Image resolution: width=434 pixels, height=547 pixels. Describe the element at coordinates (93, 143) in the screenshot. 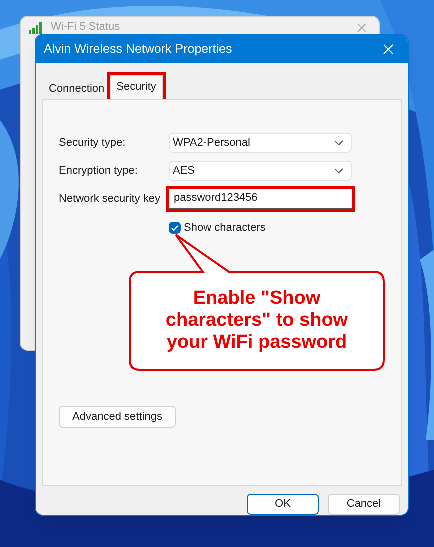

I see `field-label: Security type:` at that location.